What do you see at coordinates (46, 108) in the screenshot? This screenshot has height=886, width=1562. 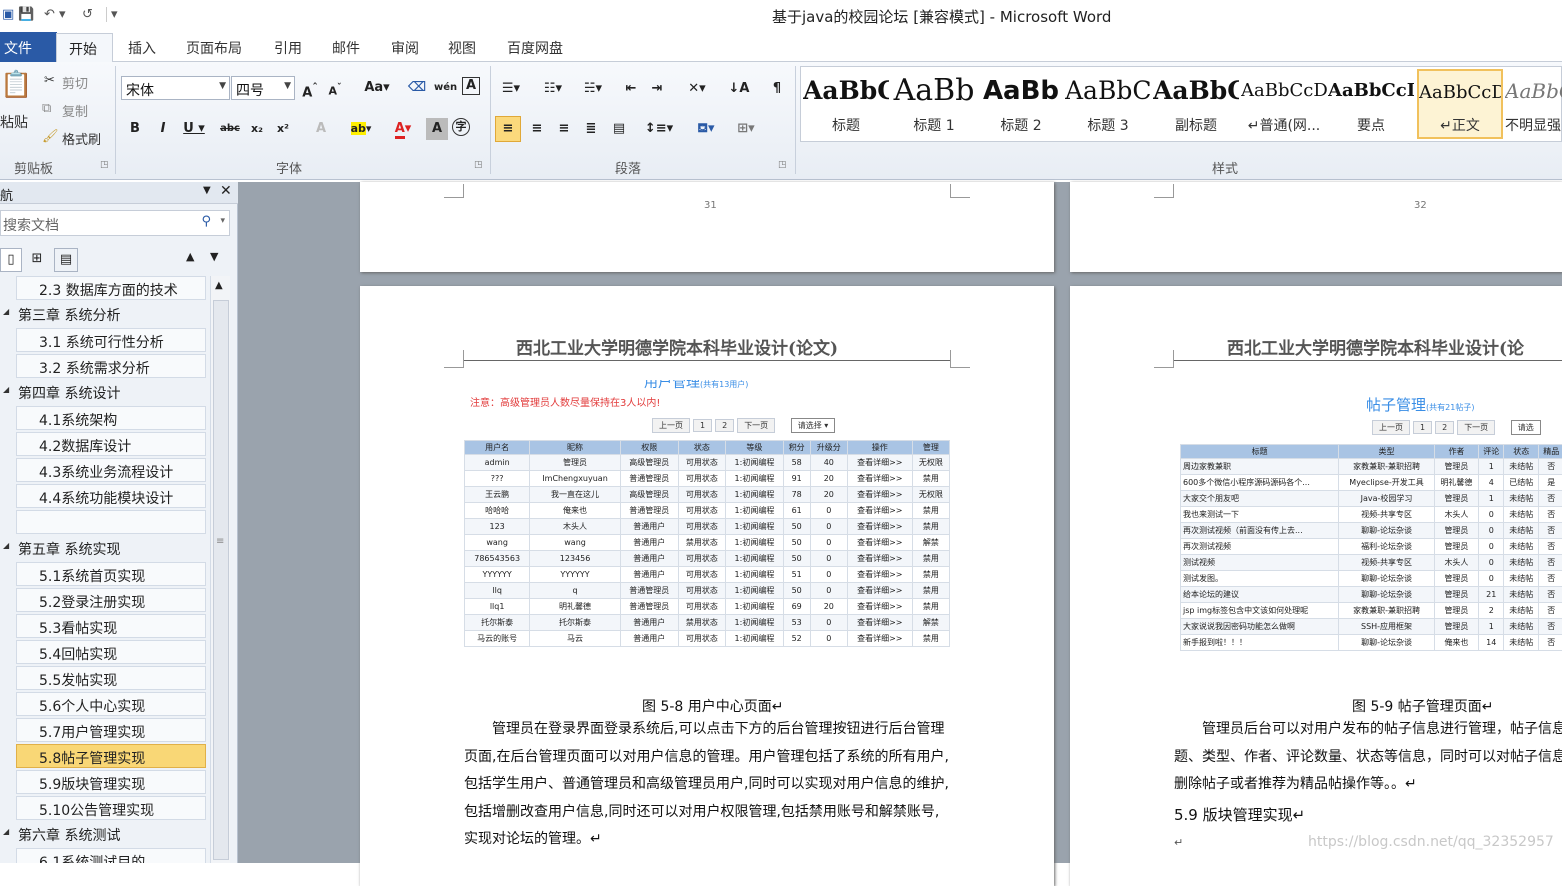 I see `copy-icon: ⧉` at bounding box center [46, 108].